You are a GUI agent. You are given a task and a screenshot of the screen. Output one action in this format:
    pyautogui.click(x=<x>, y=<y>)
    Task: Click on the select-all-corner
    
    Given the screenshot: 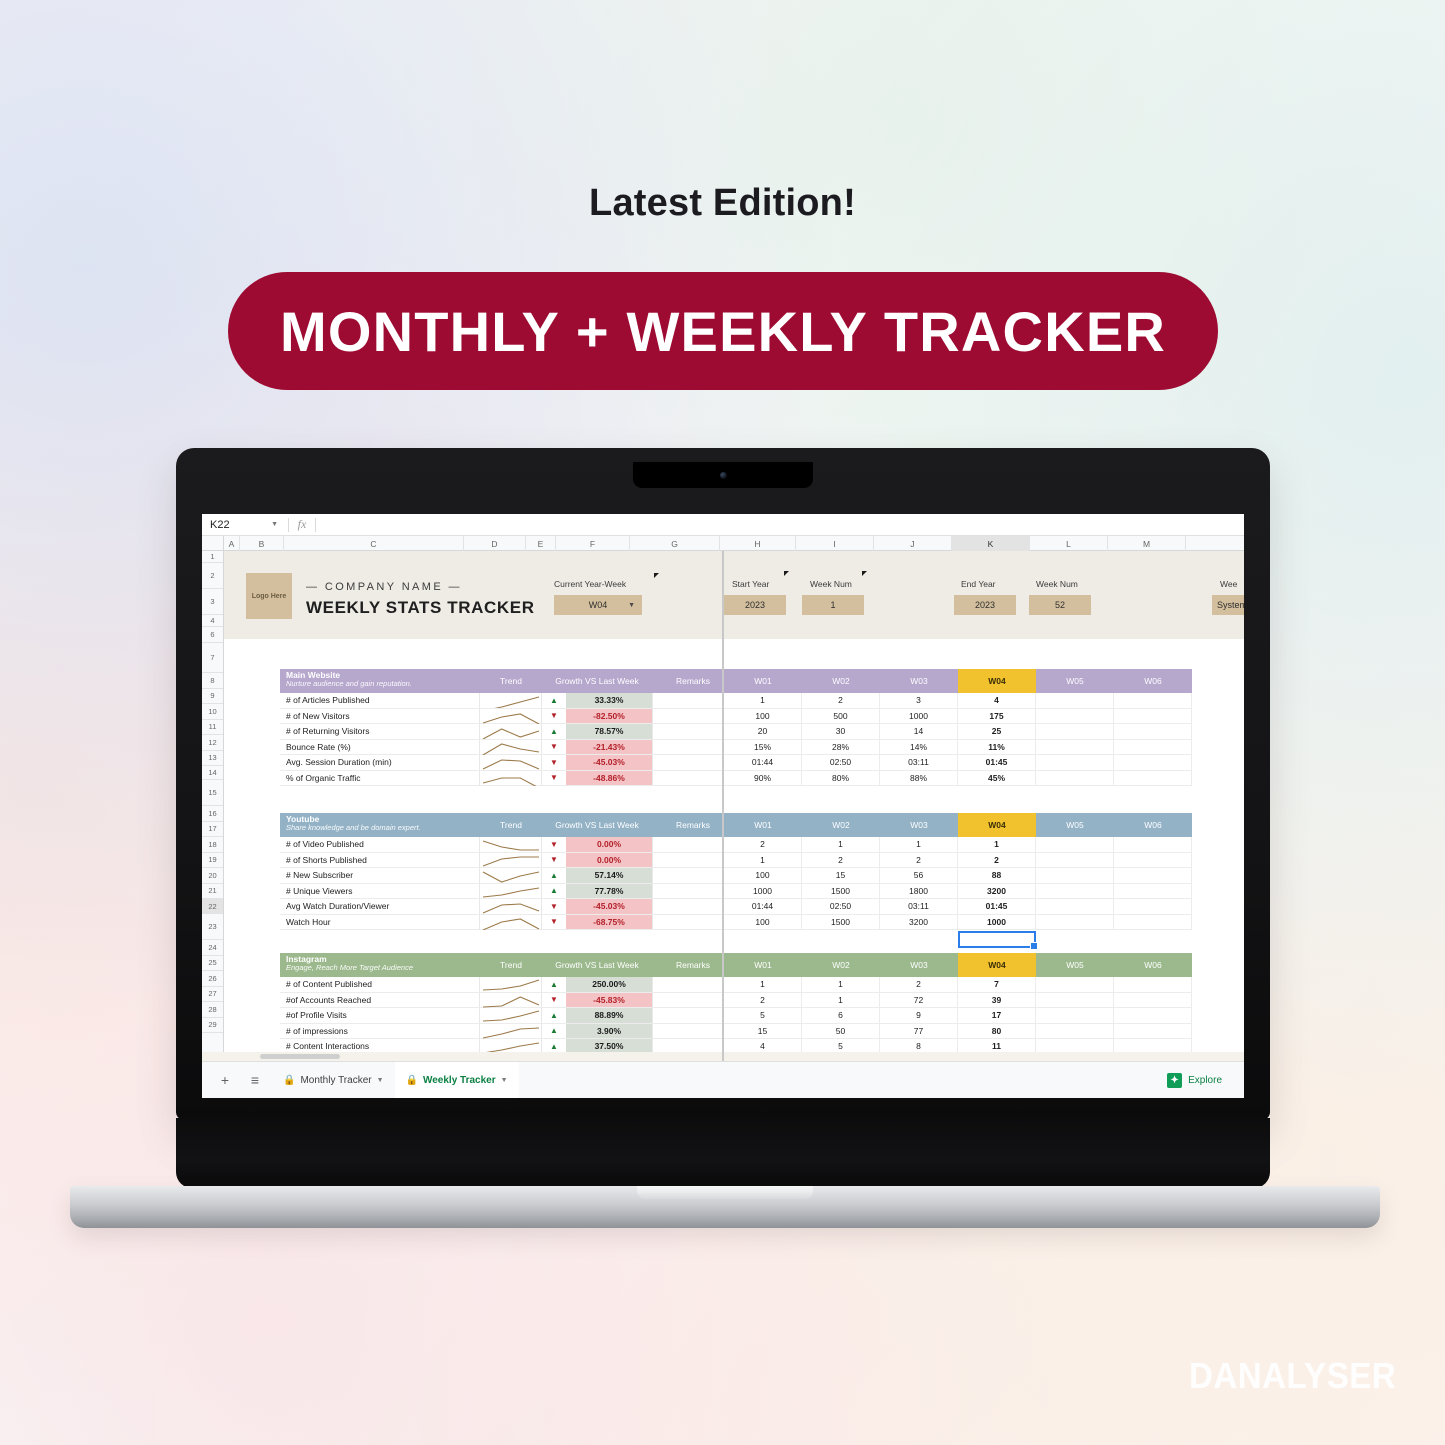 What is the action you would take?
    pyautogui.click(x=213, y=543)
    